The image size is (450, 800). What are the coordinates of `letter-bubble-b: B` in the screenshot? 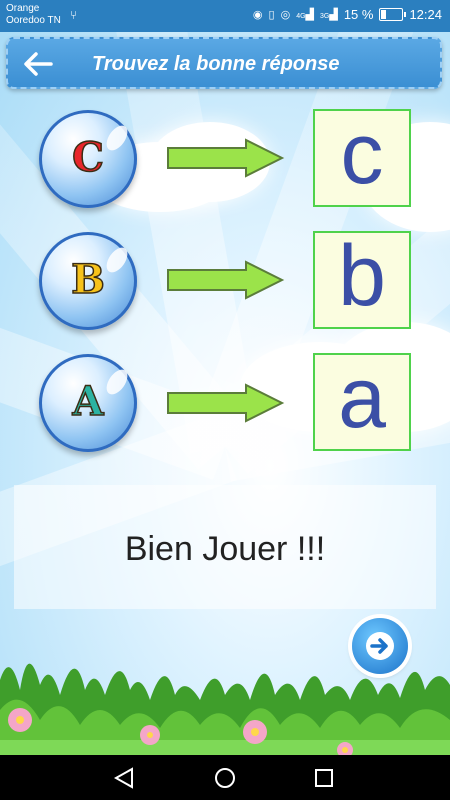 It's located at (88, 281).